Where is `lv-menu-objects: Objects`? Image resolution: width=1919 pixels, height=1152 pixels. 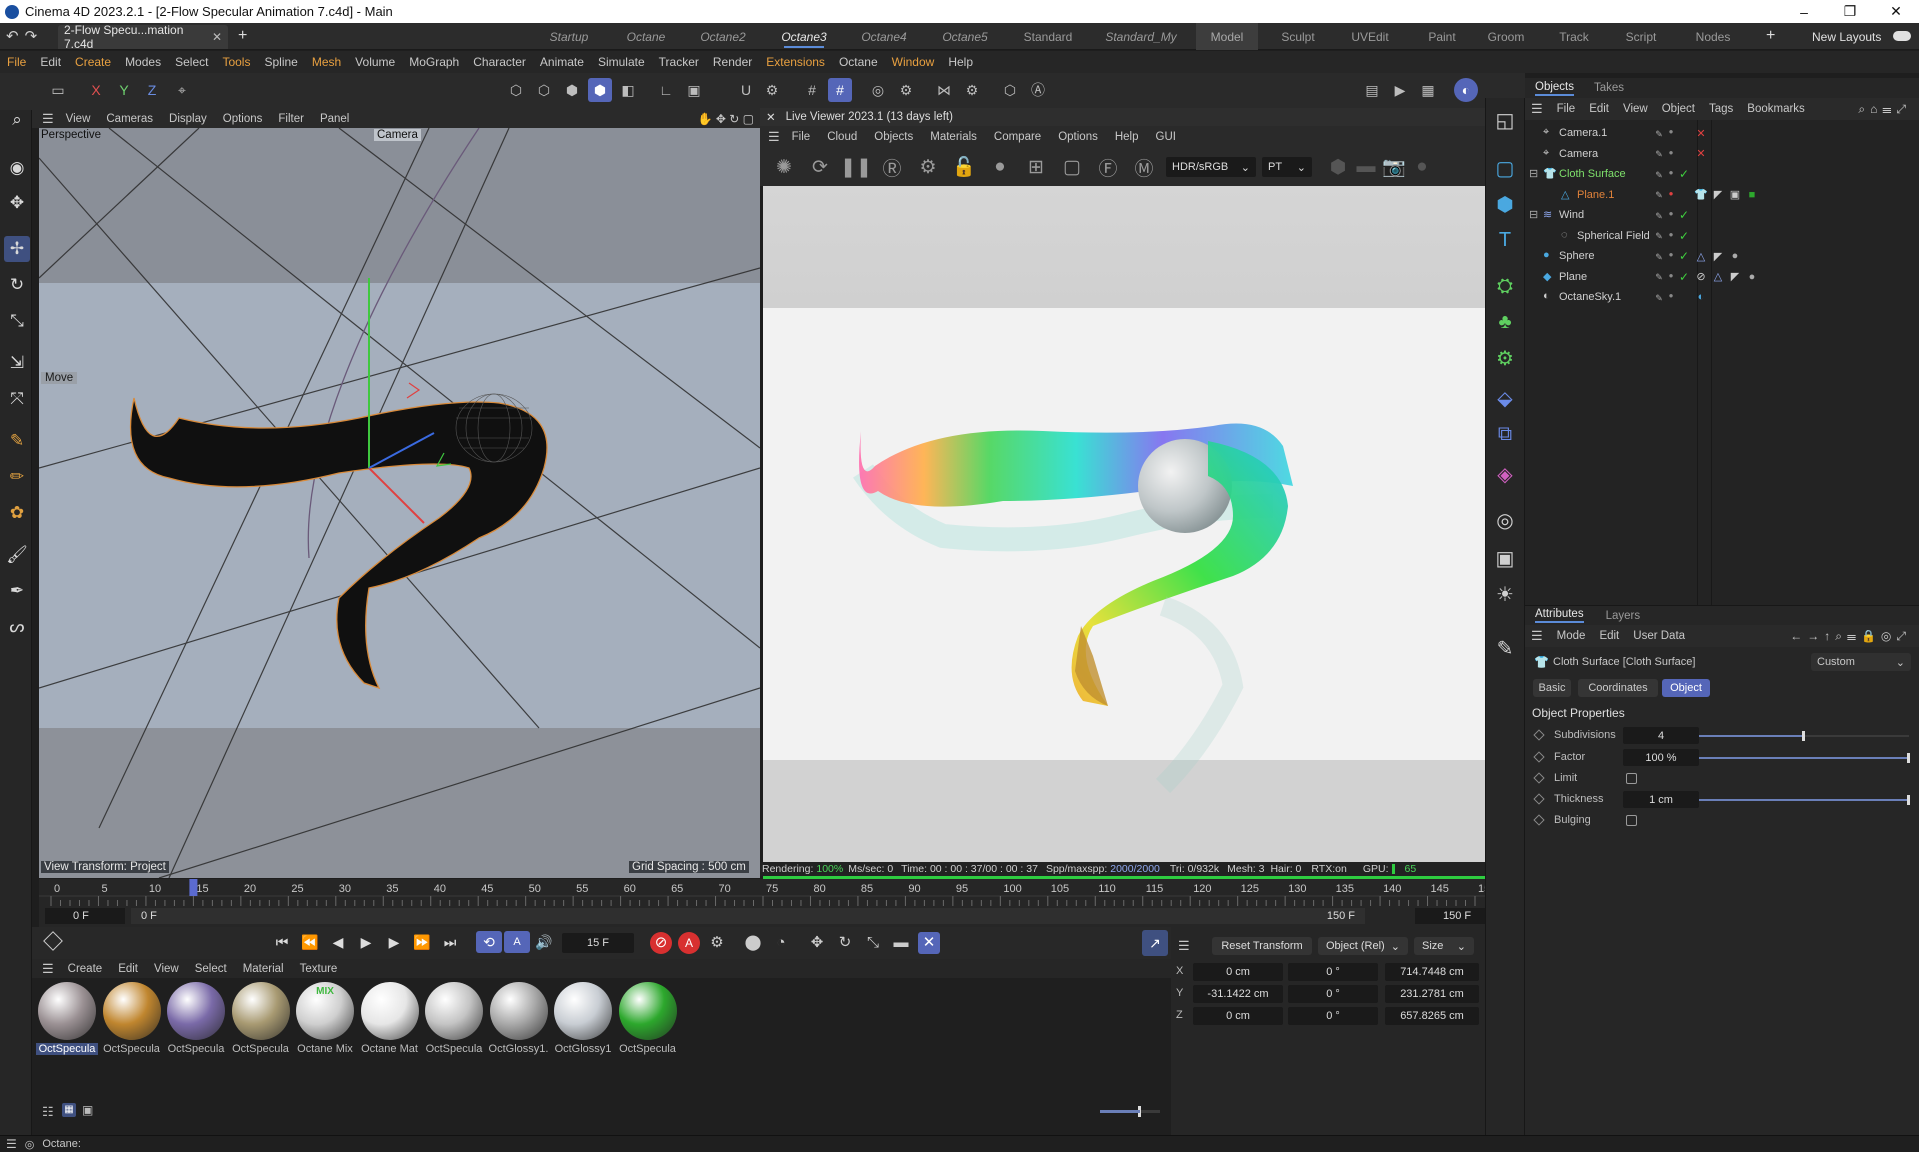 lv-menu-objects: Objects is located at coordinates (893, 137).